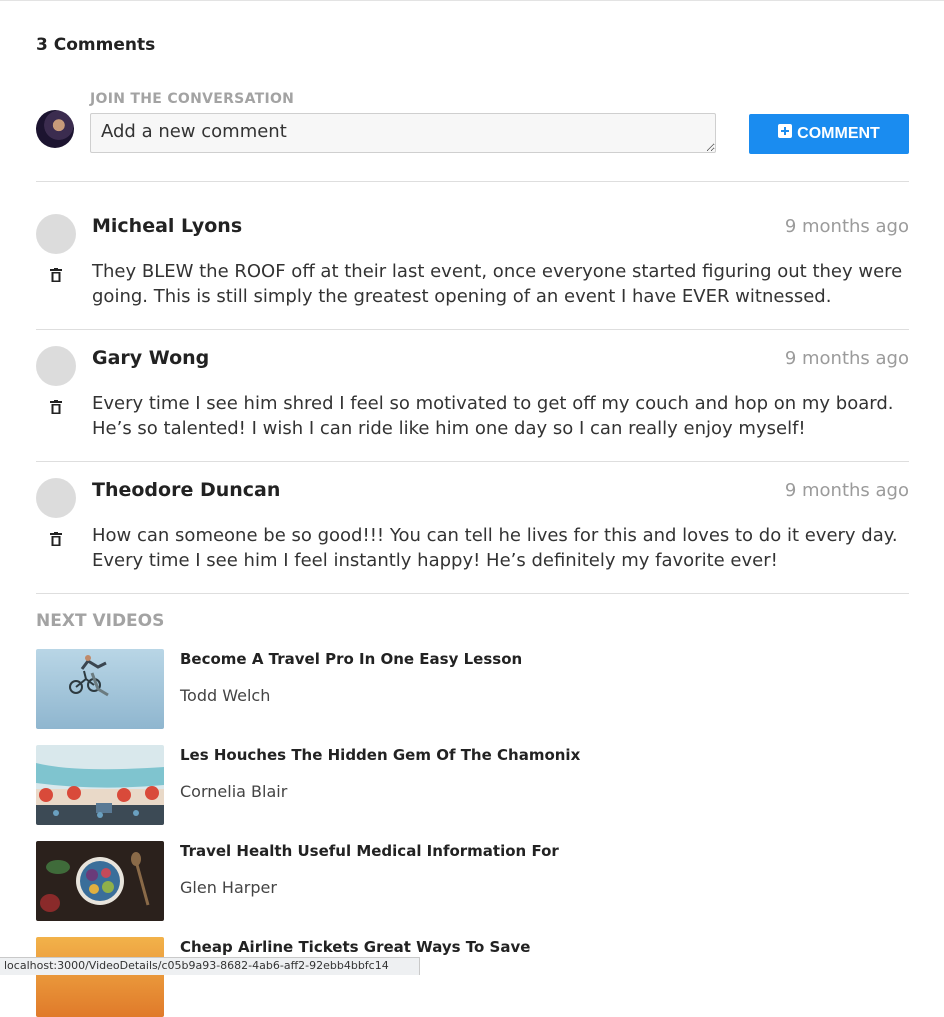 This screenshot has height=1017, width=944. What do you see at coordinates (351, 659) in the screenshot?
I see `video-title: Become A Travel Pro In One Easy Lesson` at bounding box center [351, 659].